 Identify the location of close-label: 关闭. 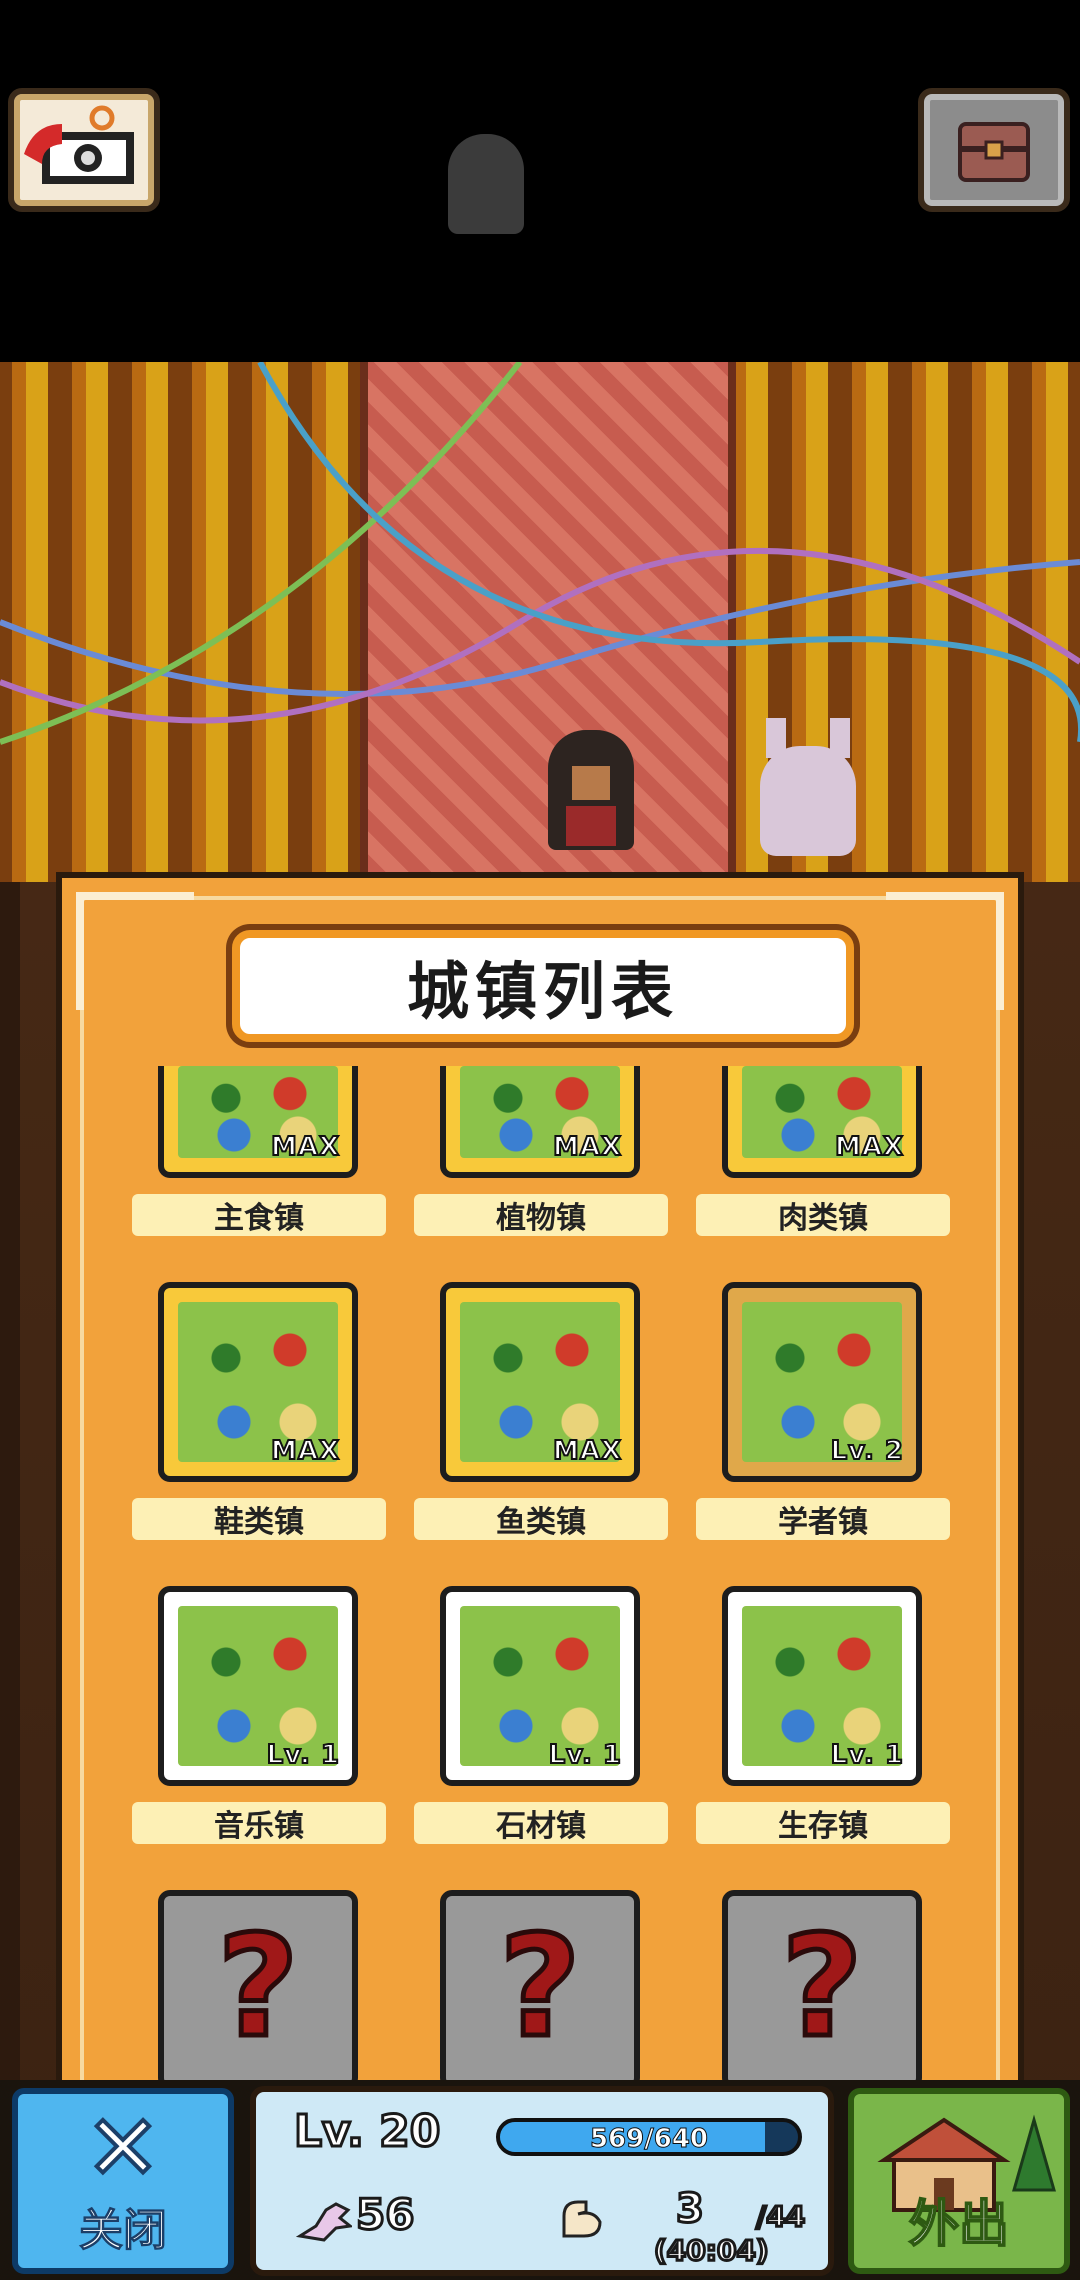
(123, 2231).